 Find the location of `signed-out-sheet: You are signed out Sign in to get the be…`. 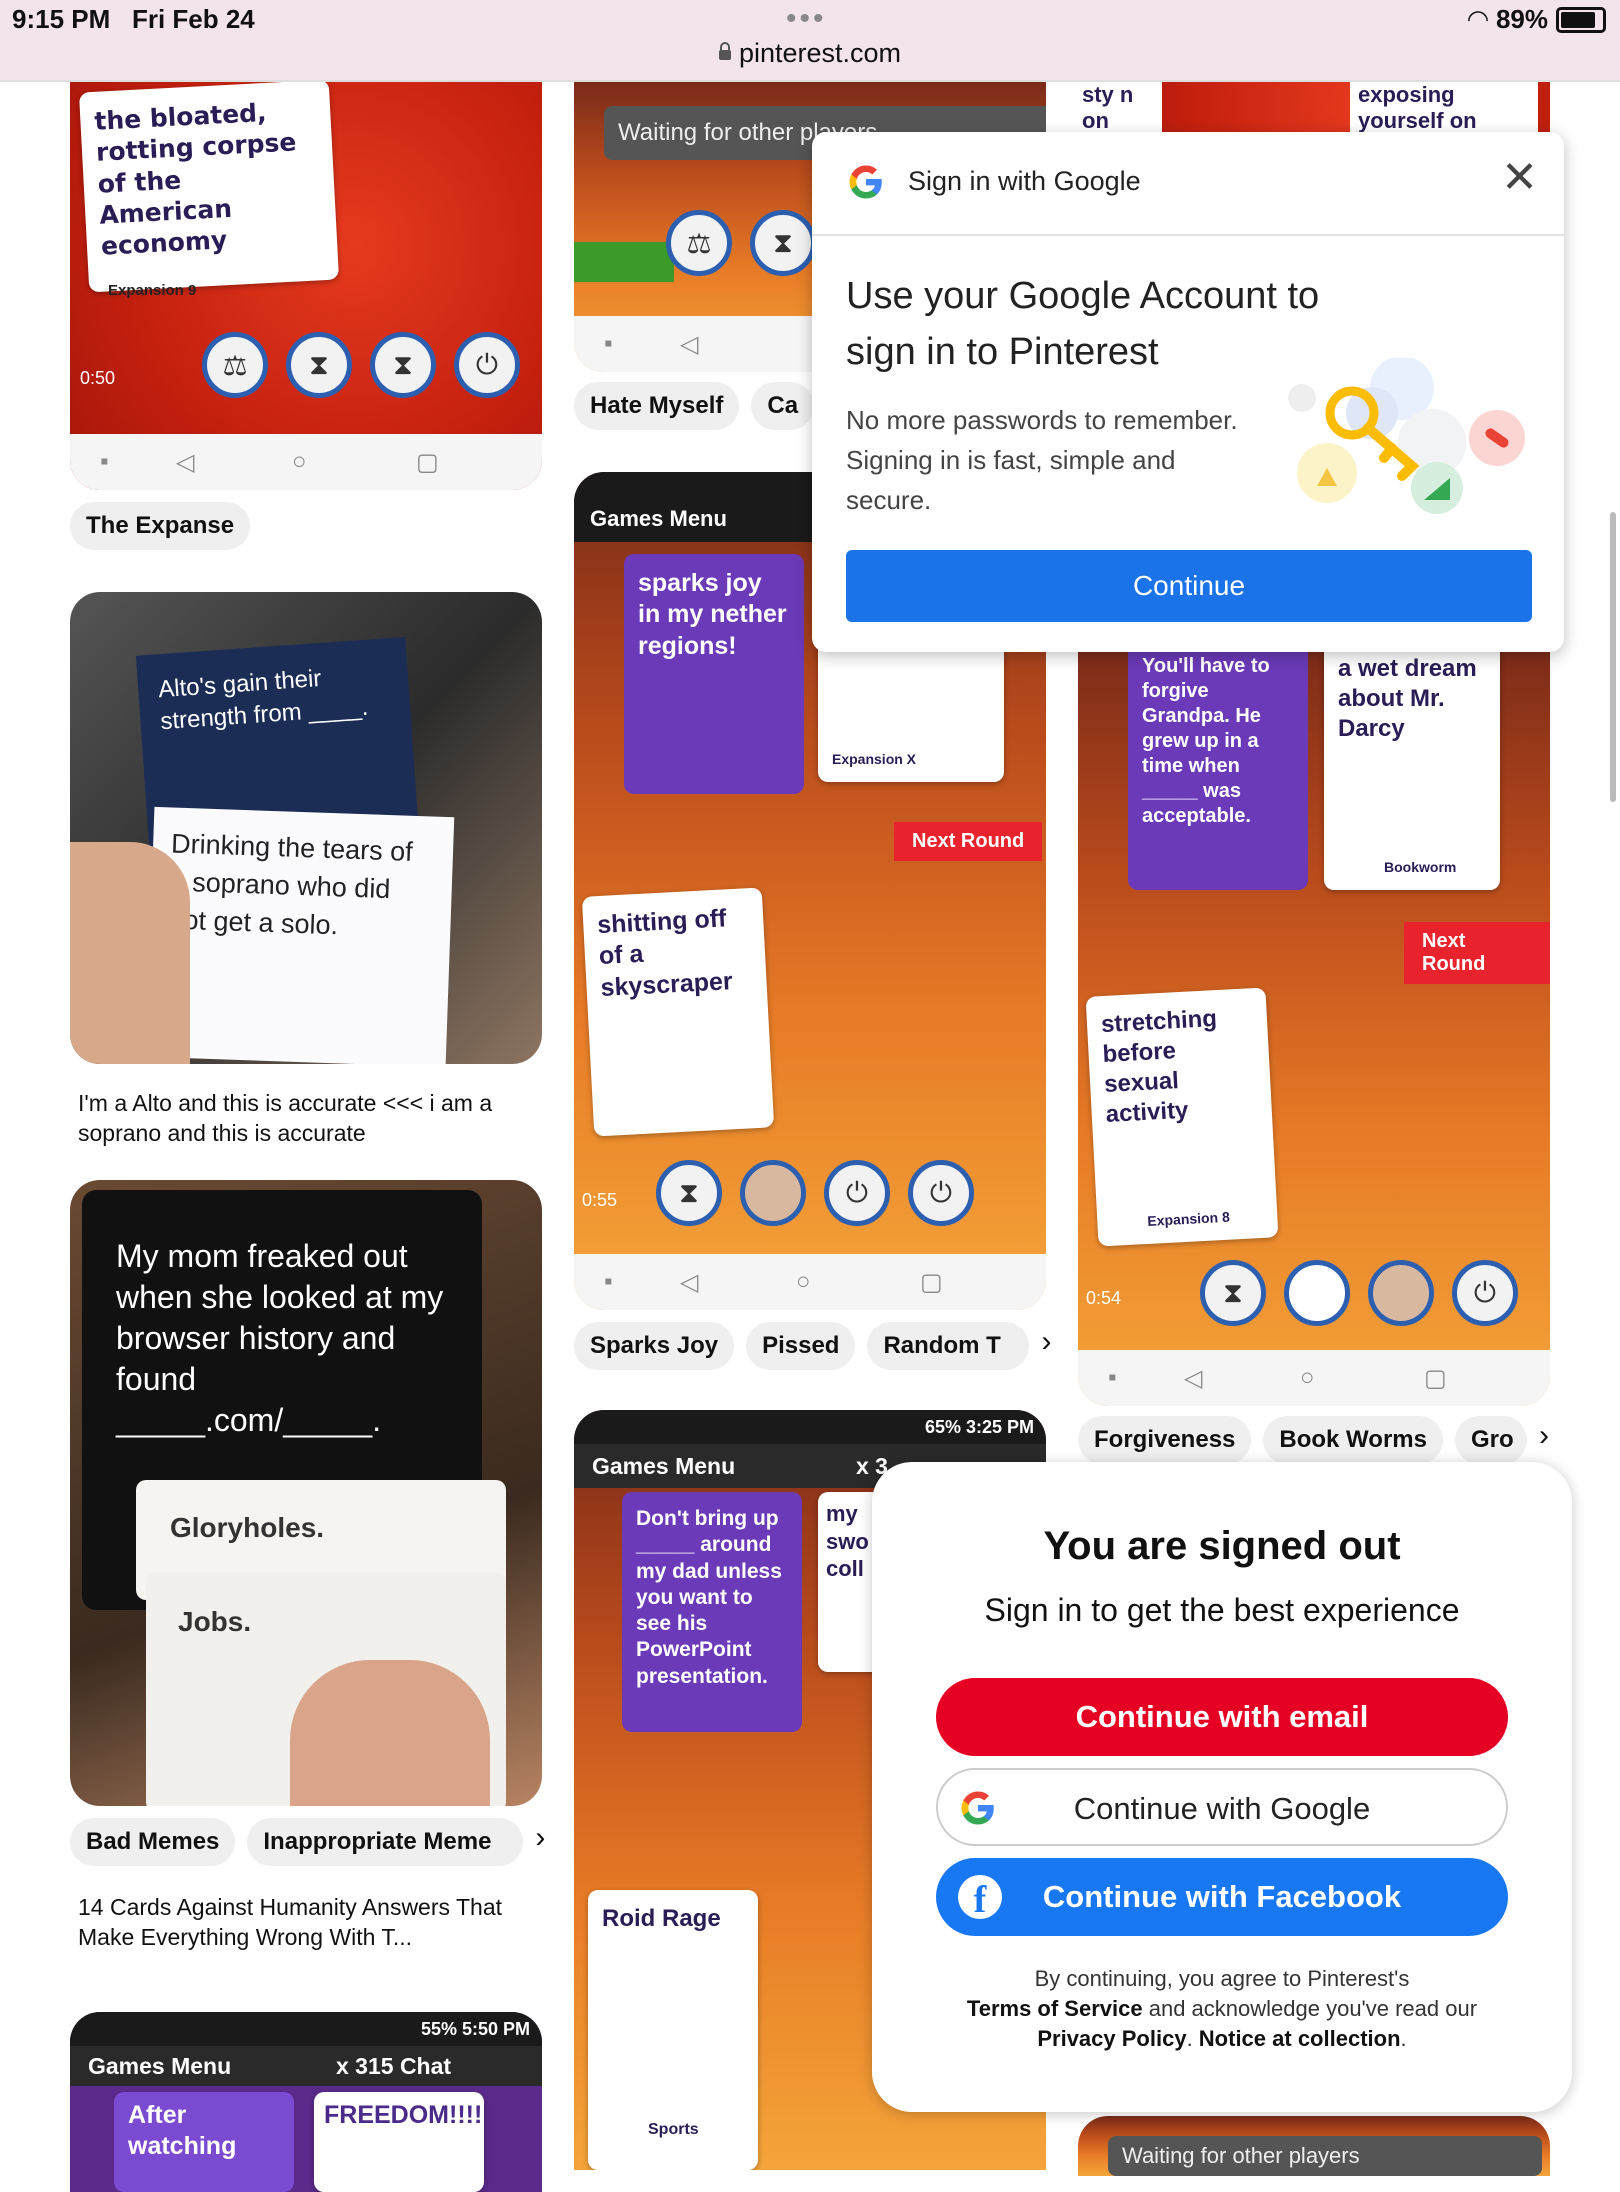

signed-out-sheet: You are signed out Sign in to get the be… is located at coordinates (1222, 1787).